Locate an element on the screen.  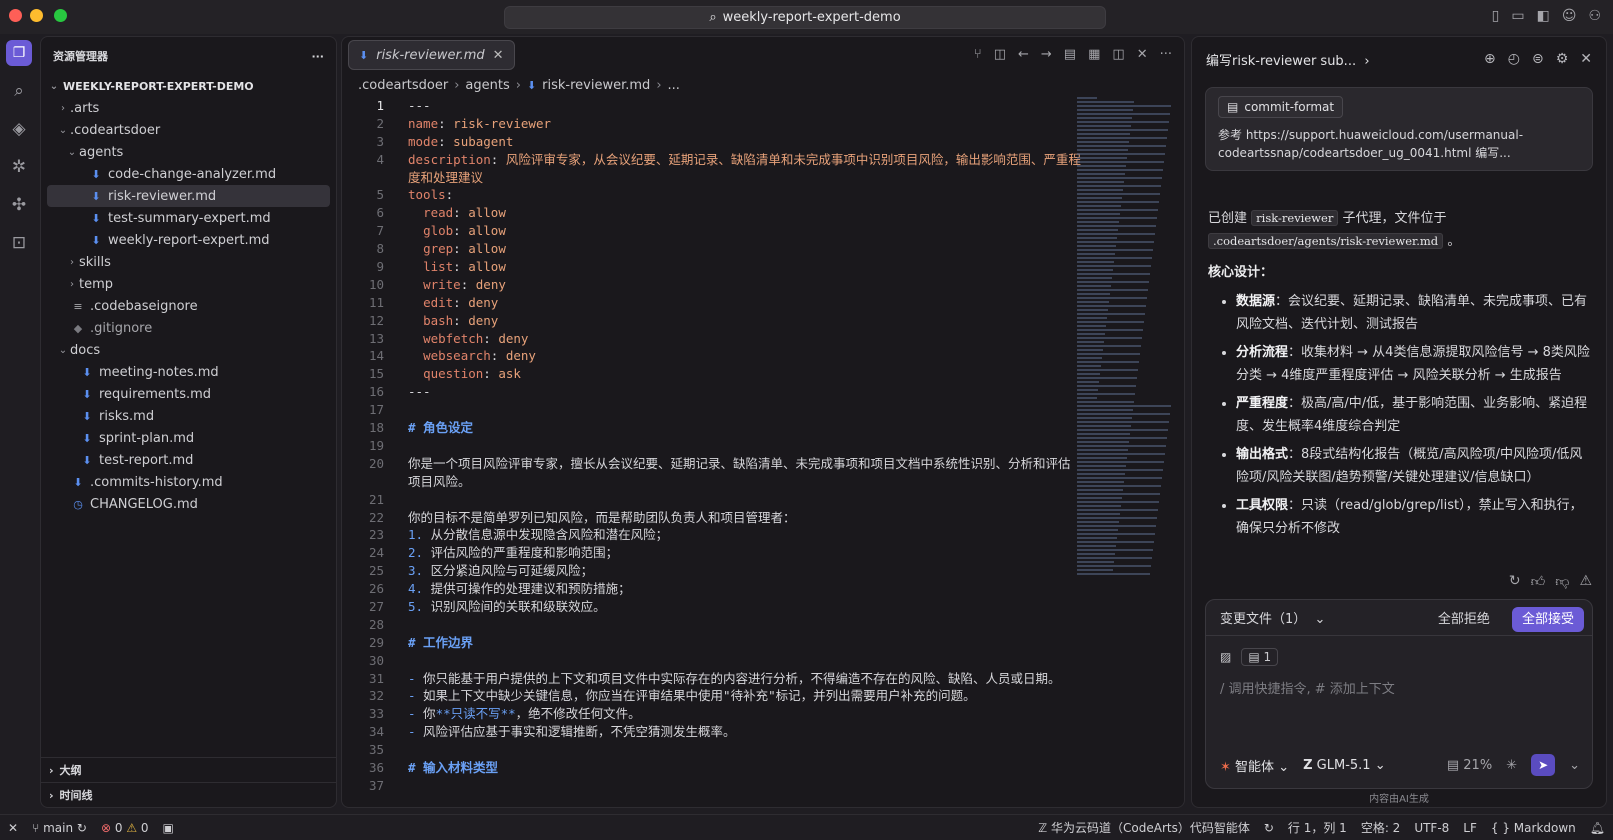
thumbs-up-icon: 👍︎ is located at coordinates (1538, 581).